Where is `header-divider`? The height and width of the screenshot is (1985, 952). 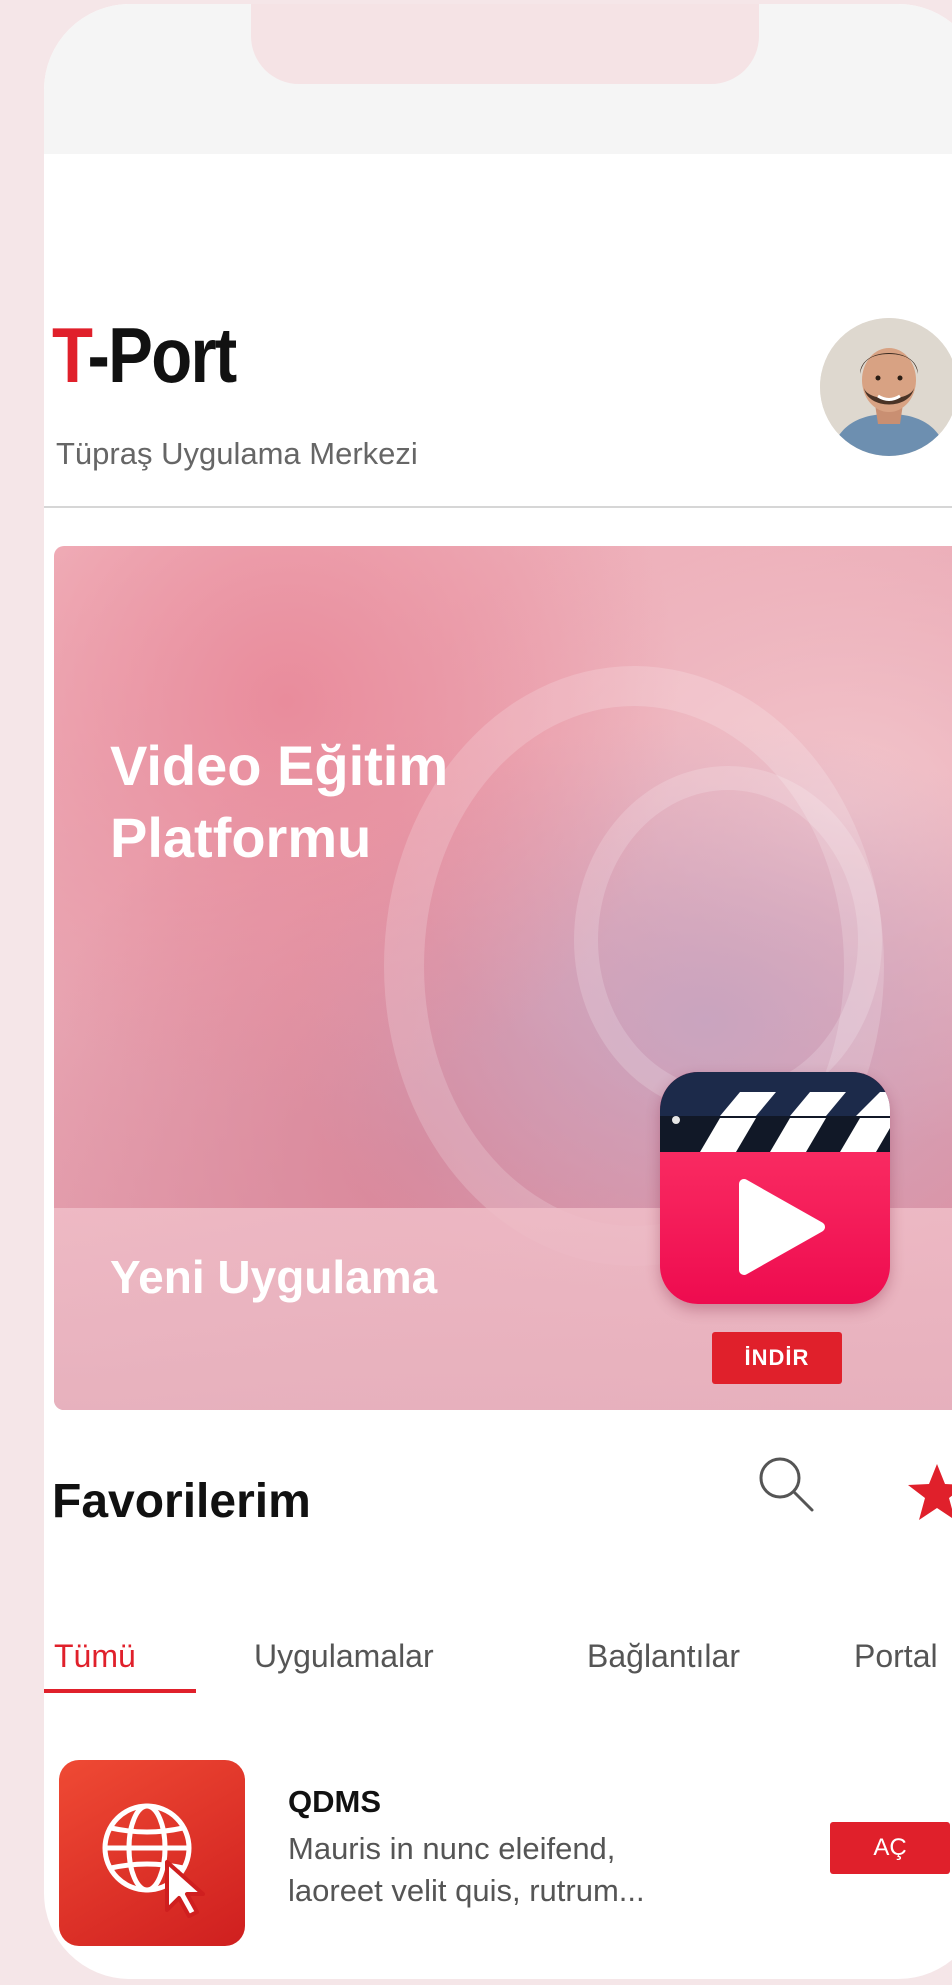 header-divider is located at coordinates (498, 507).